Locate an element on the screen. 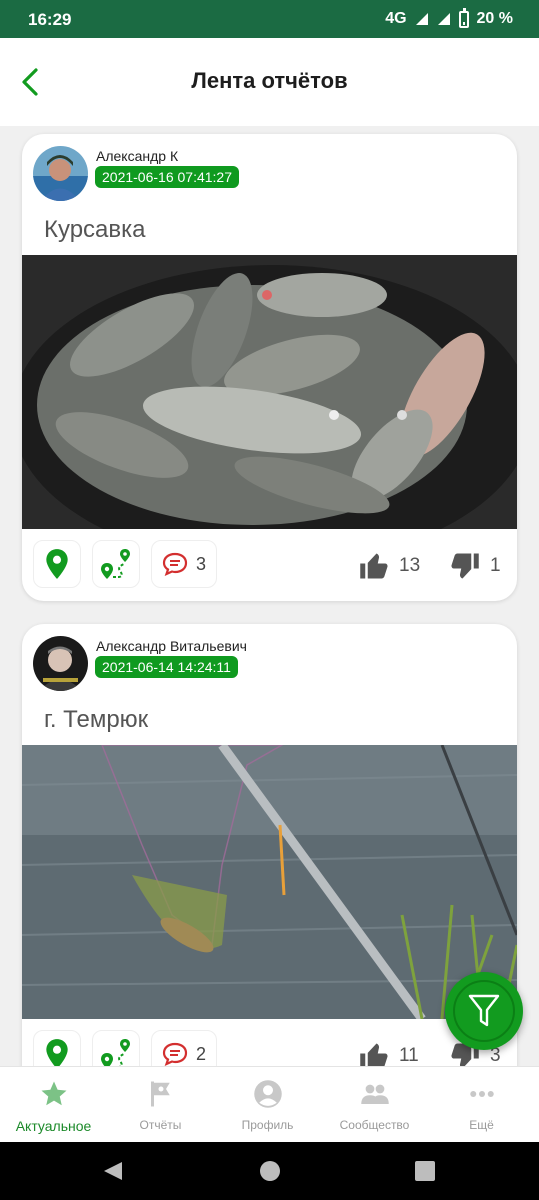  report-place: г. Темрюк is located at coordinates (96, 719).